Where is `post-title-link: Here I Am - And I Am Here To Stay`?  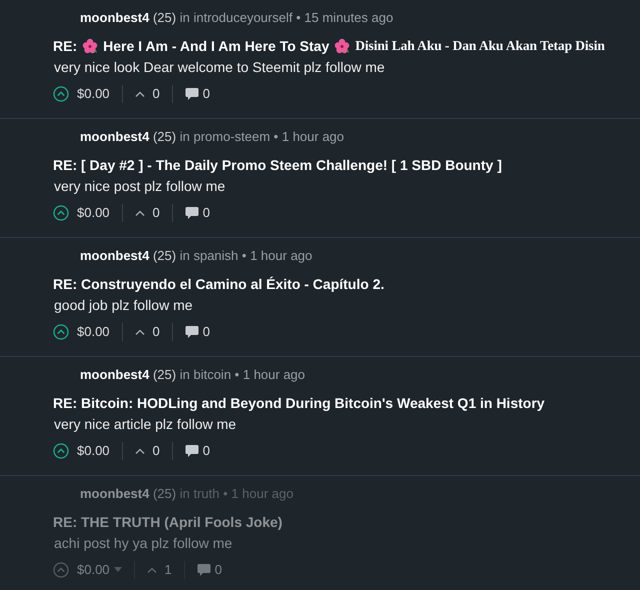
post-title-link: Here I Am - And I Am Here To Stay is located at coordinates (216, 46).